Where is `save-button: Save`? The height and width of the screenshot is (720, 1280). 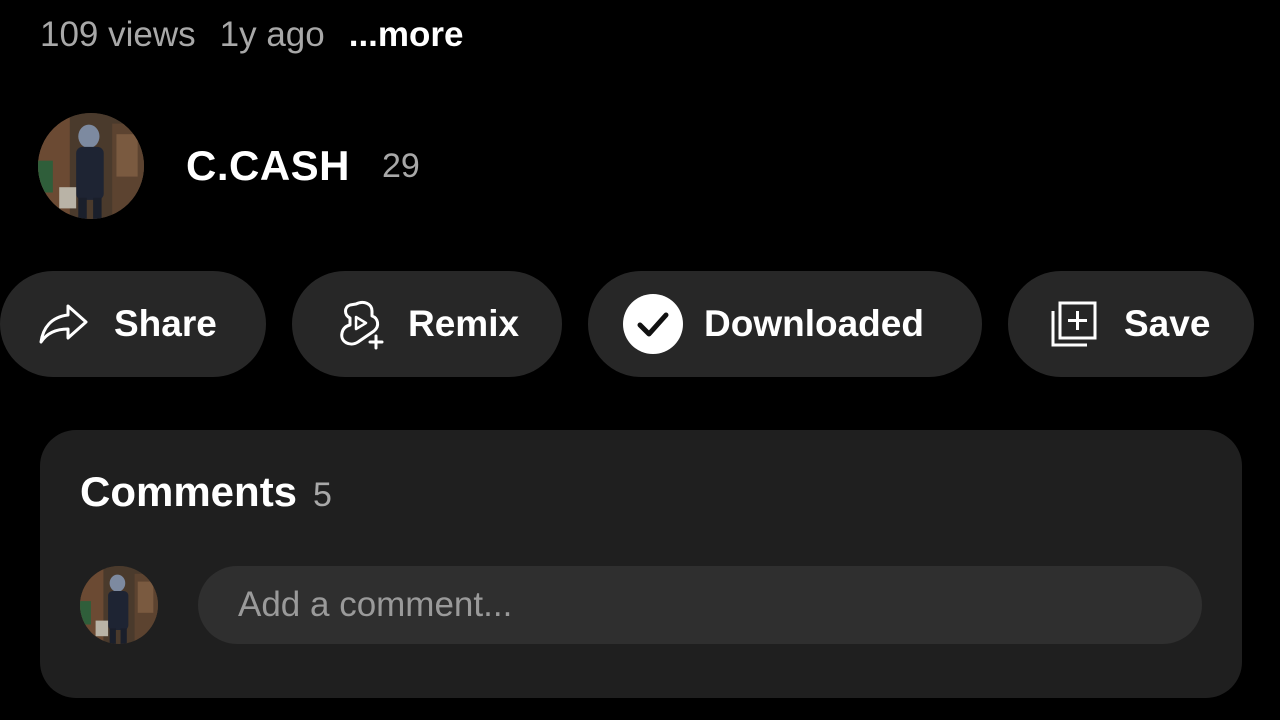
save-button: Save is located at coordinates (1131, 324).